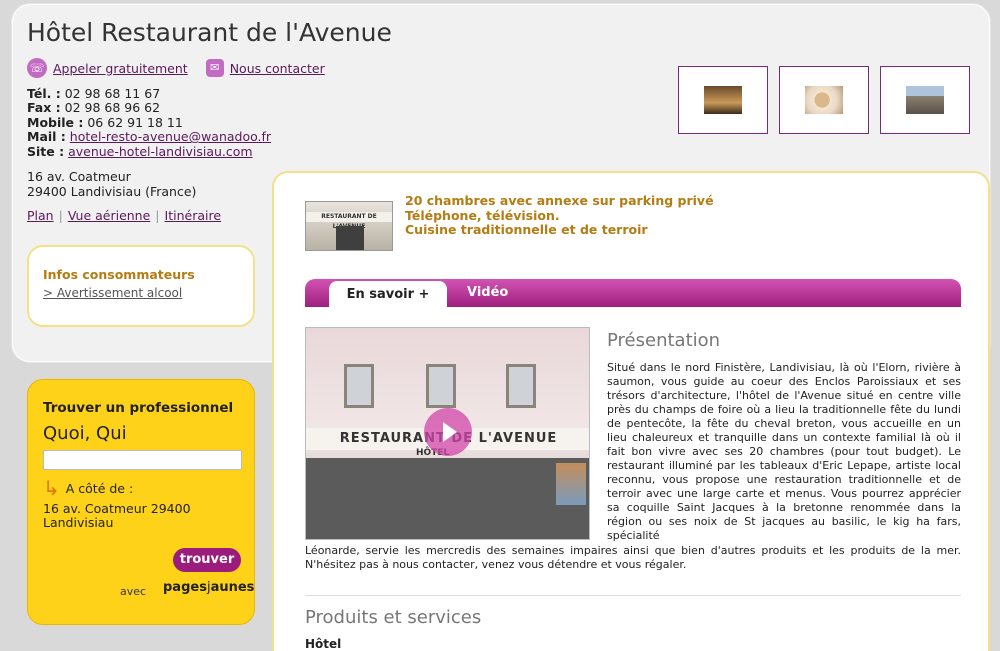 The width and height of the screenshot is (1000, 651). Describe the element at coordinates (133, 591) in the screenshot. I see `powered-by-label: avec` at that location.